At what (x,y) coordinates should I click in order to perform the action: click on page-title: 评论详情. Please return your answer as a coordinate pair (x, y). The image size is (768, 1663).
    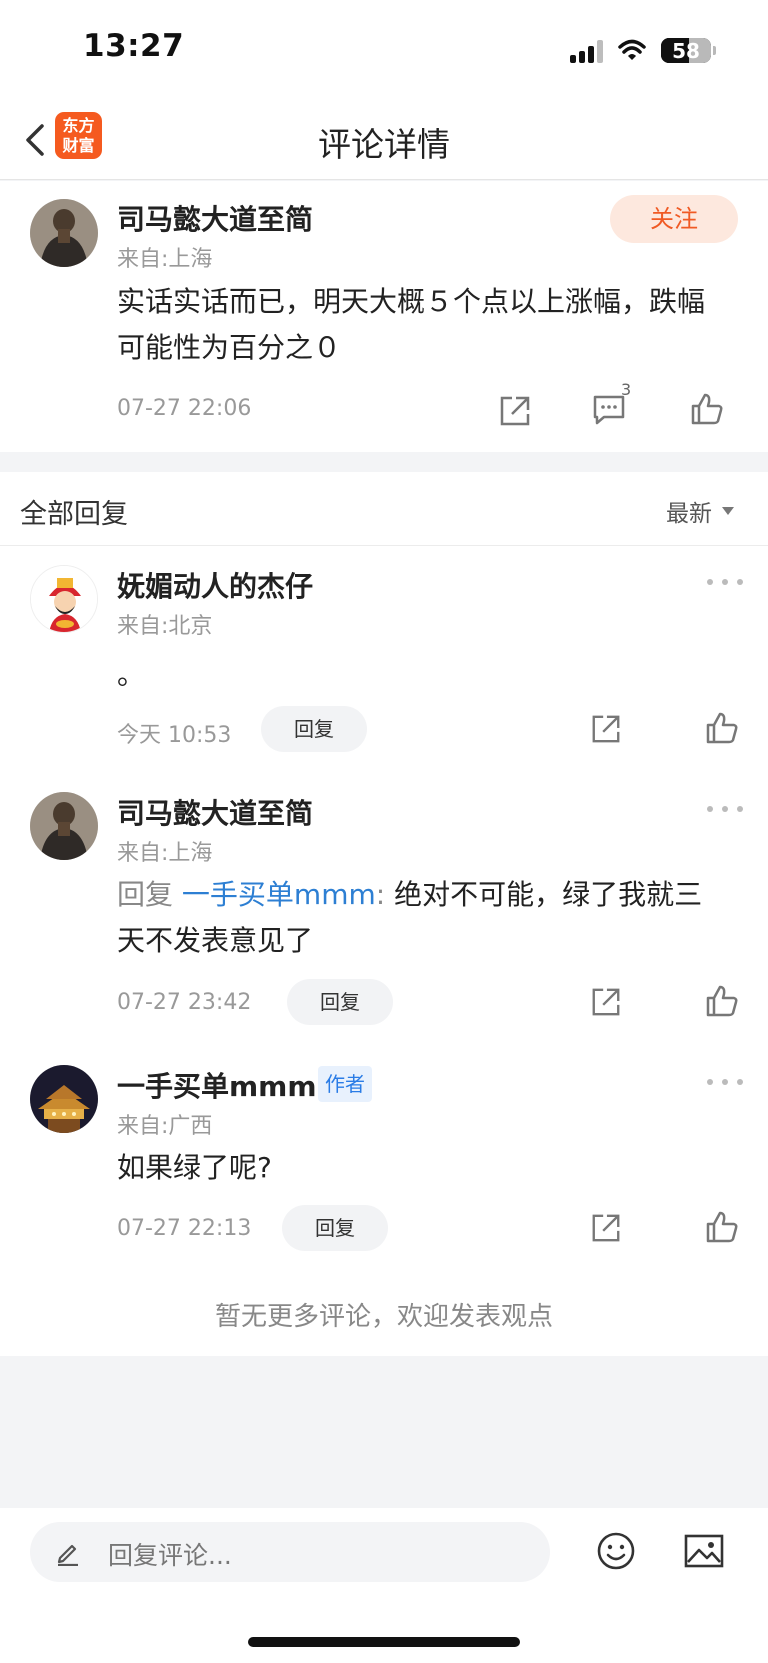
    Looking at the image, I should click on (384, 144).